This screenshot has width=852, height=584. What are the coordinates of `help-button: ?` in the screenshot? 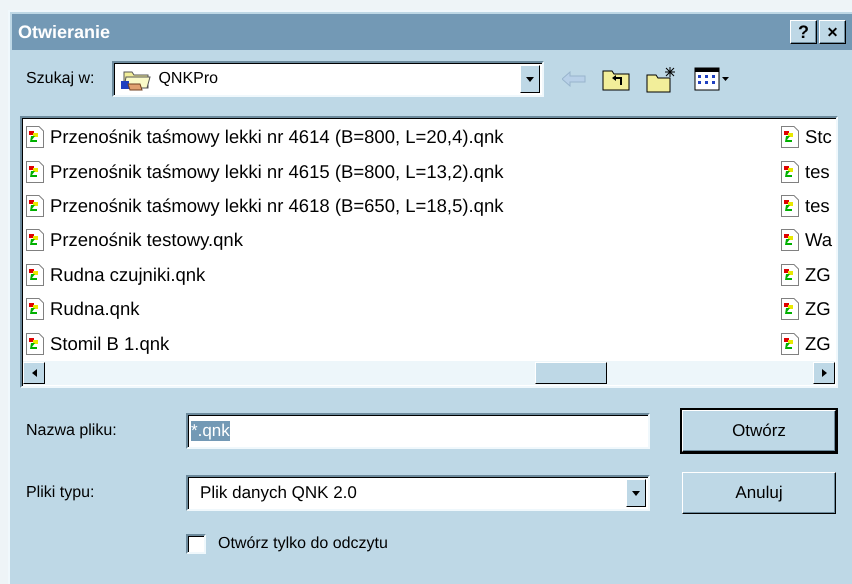 It's located at (803, 32).